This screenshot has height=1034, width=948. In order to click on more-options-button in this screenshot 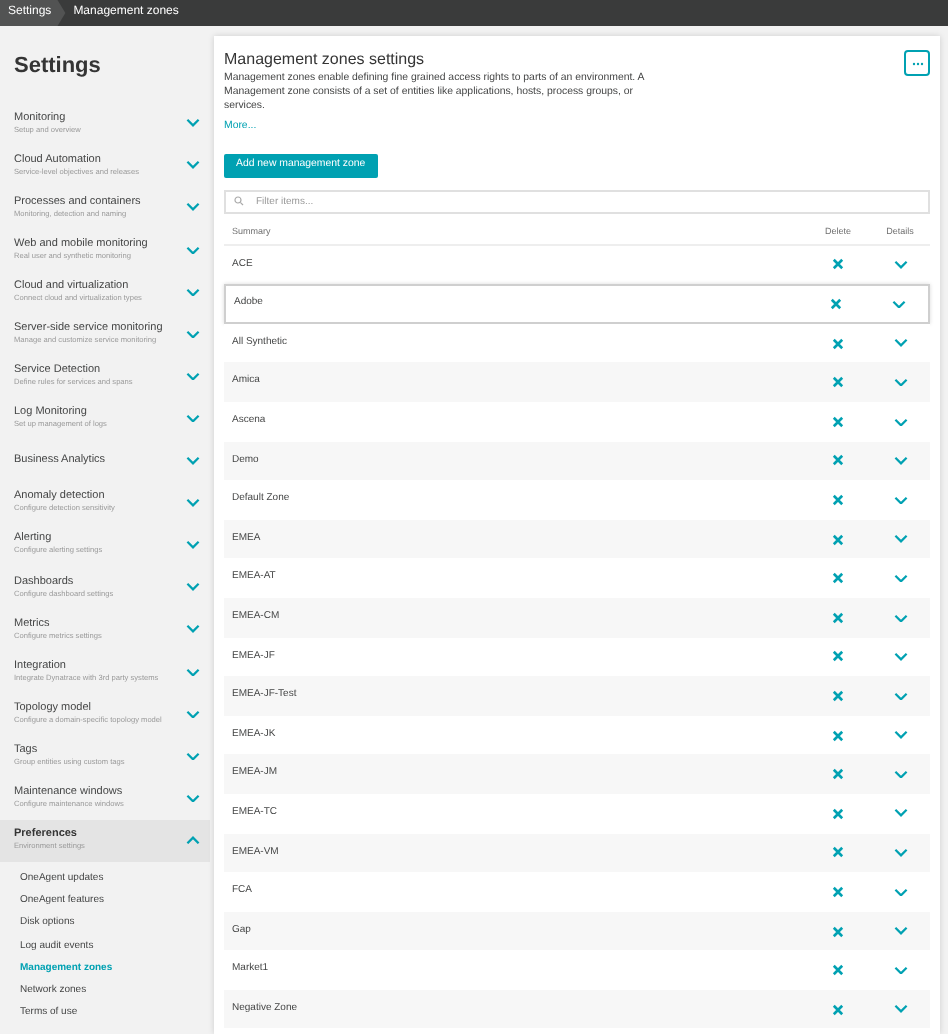, I will do `click(917, 63)`.